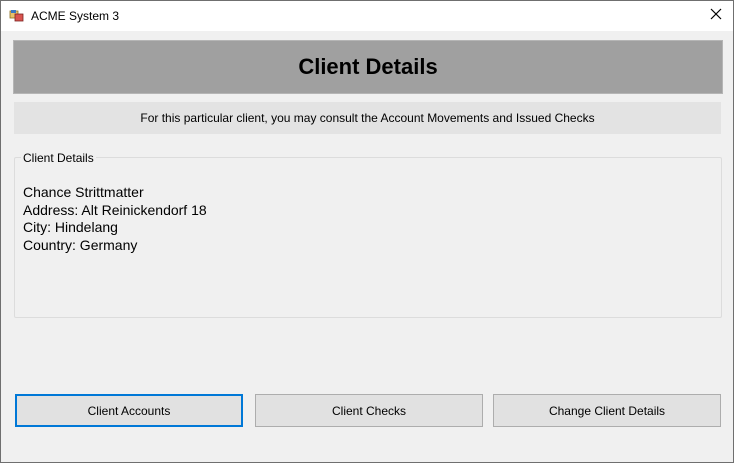 The image size is (734, 463). I want to click on client-city: City: Hindelang, so click(70, 227).